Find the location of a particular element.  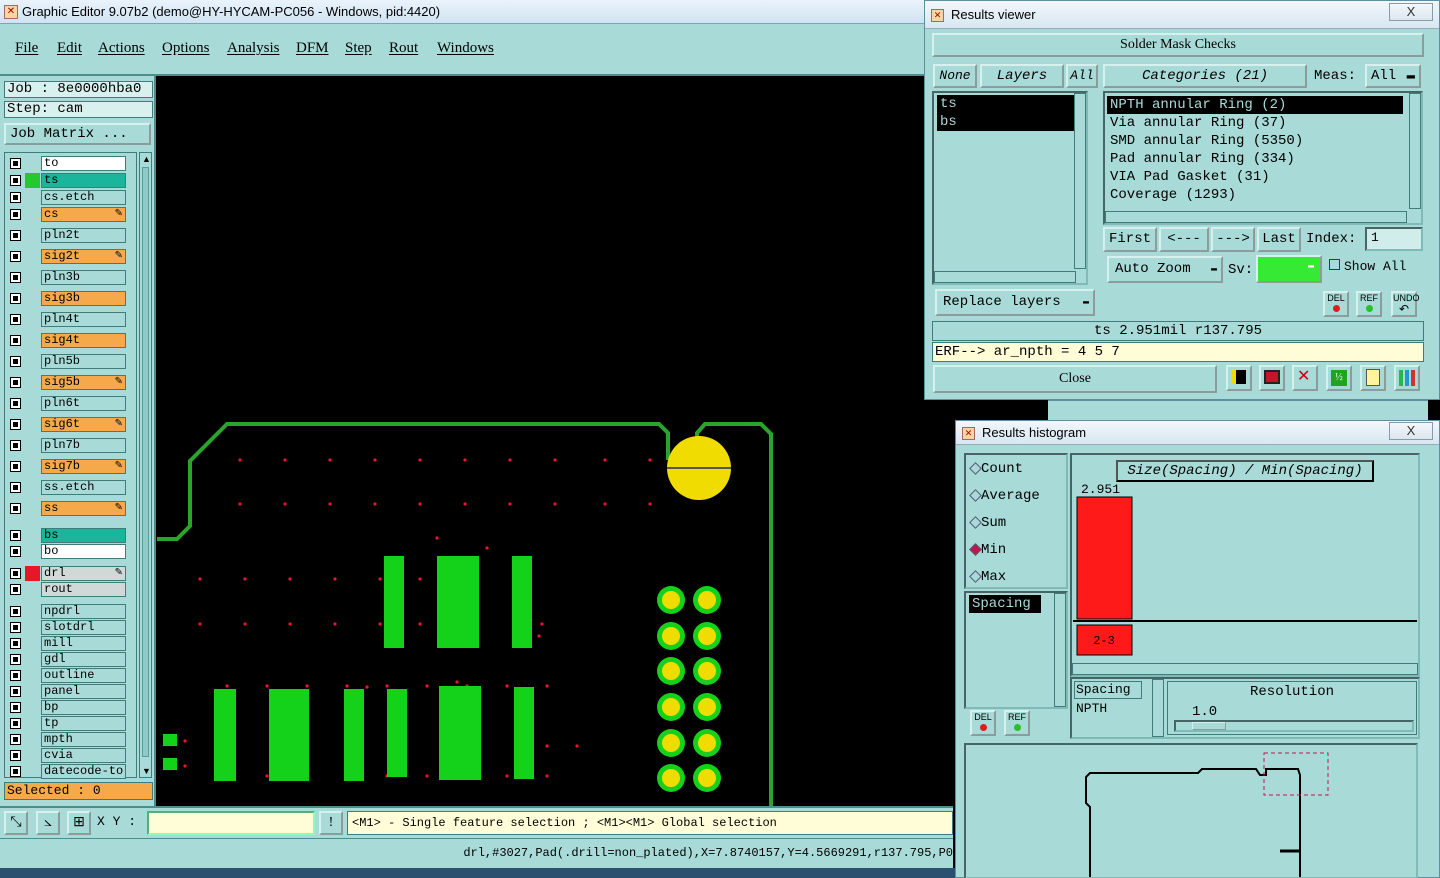

zoom-tool-icon: ⤡ is located at coordinates (16, 823).